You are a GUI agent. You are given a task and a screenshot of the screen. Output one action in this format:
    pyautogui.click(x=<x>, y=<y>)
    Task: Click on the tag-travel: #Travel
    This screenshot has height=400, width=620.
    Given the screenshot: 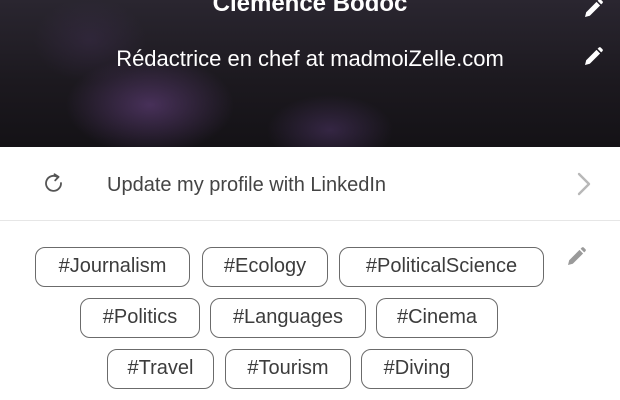 What is the action you would take?
    pyautogui.click(x=160, y=369)
    